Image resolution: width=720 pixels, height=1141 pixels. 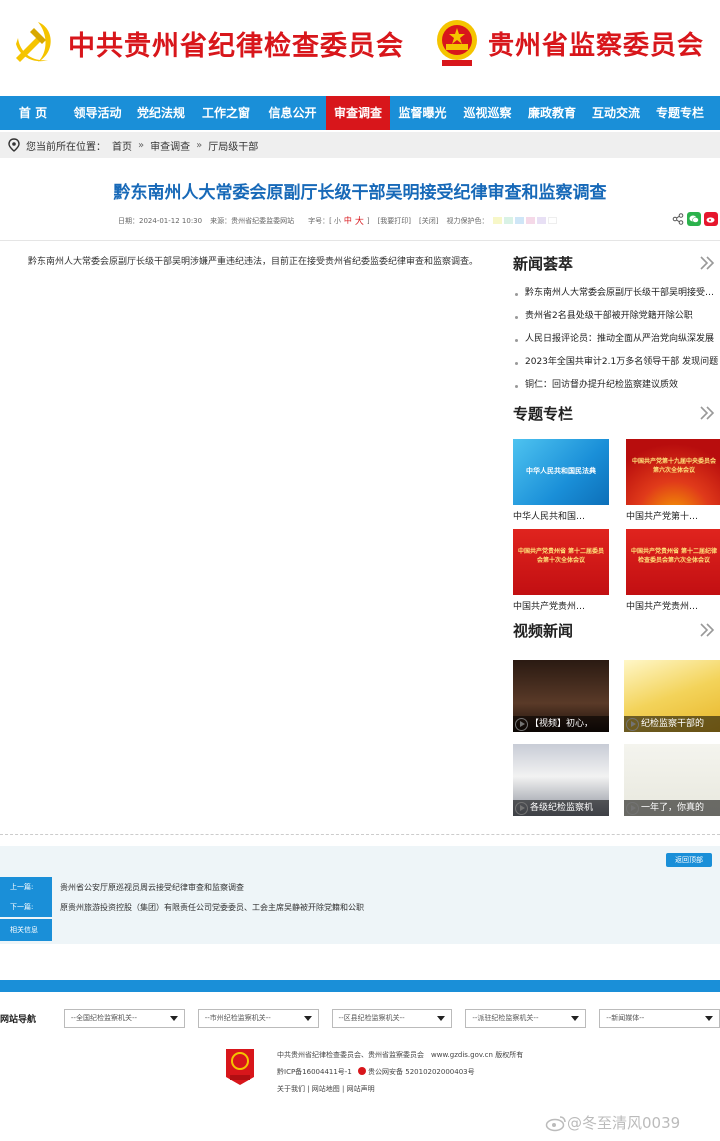 I want to click on wechat-share-icon, so click(x=694, y=219).